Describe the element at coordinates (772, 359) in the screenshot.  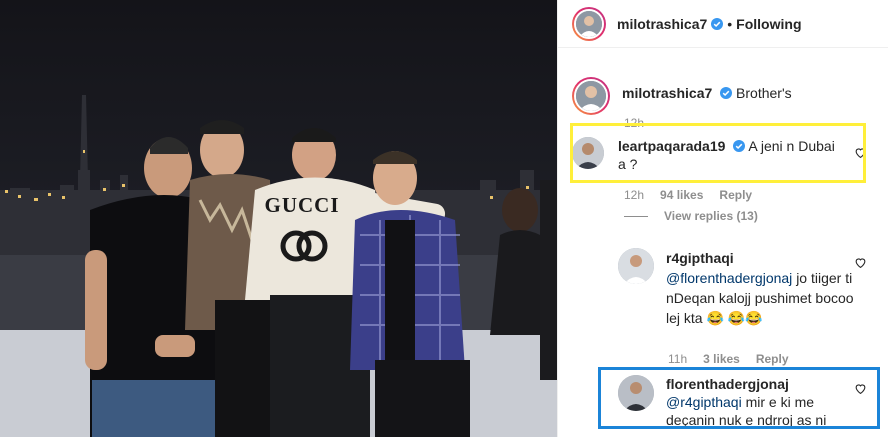
I see `reply-reply-button: Reply` at that location.